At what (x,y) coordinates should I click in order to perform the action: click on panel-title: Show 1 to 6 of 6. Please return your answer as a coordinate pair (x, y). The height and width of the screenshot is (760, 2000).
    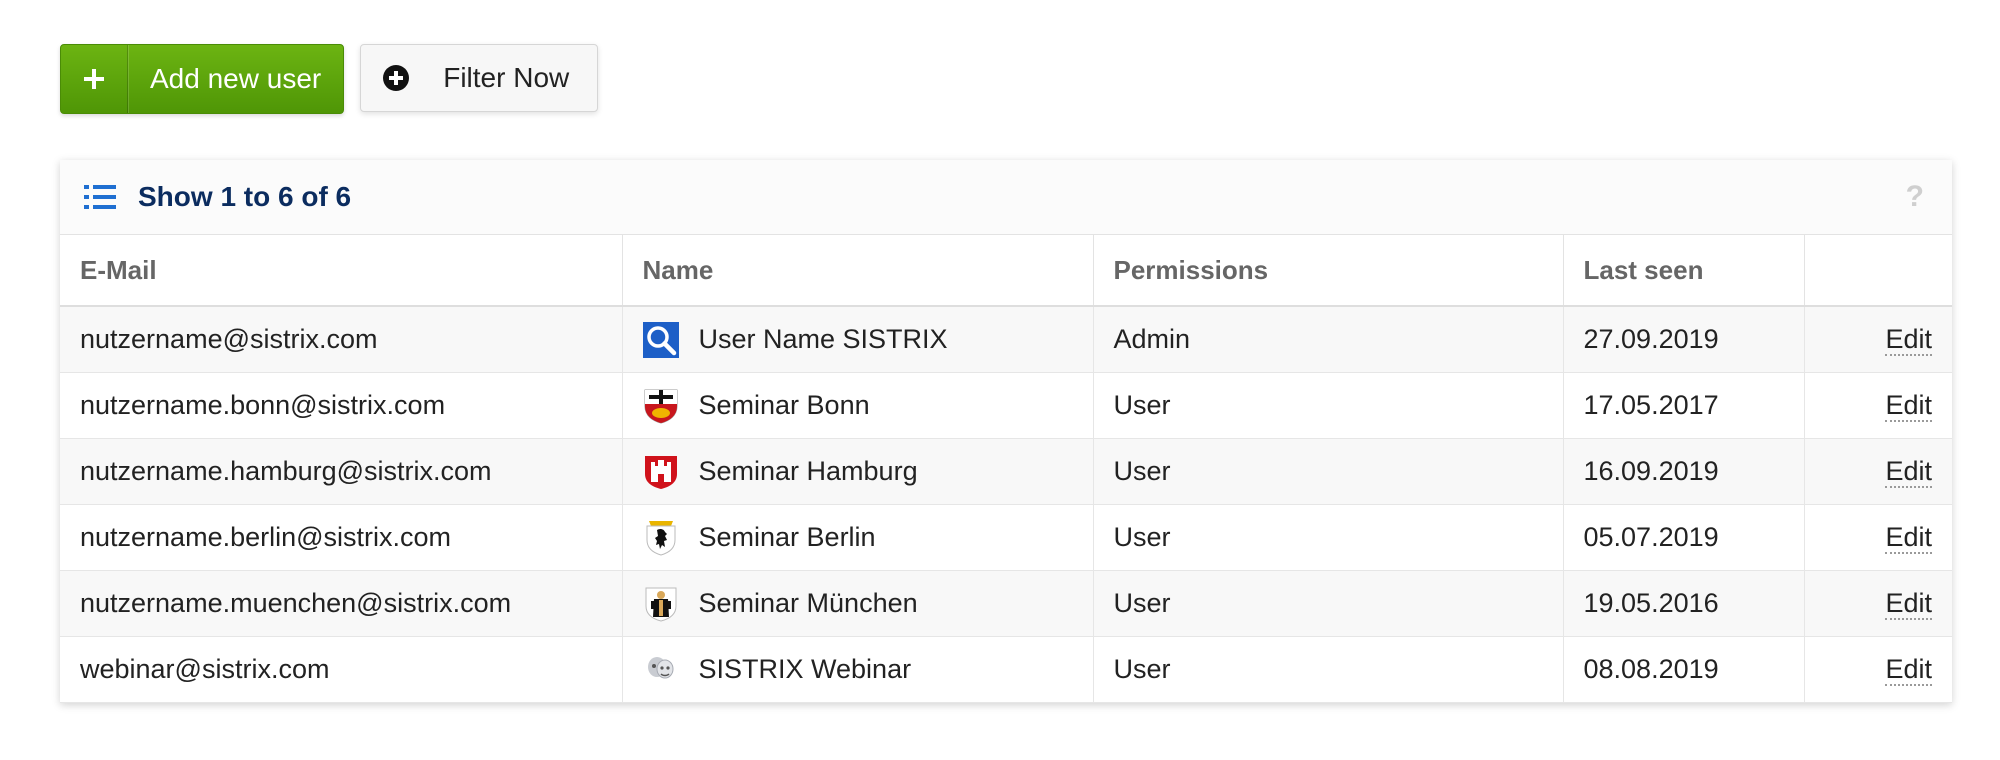
    Looking at the image, I should click on (245, 196).